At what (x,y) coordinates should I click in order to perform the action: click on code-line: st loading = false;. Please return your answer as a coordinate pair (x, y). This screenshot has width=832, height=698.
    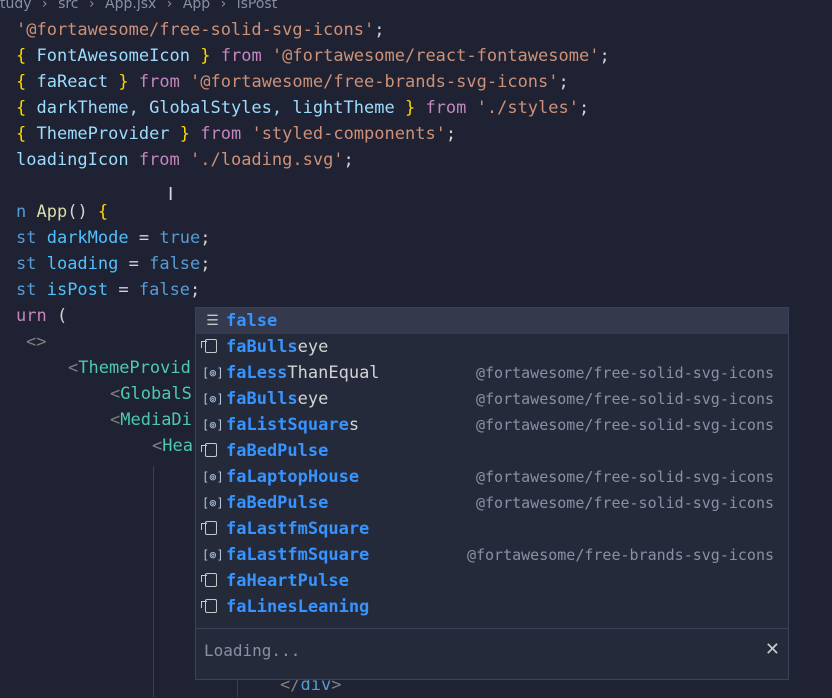
    Looking at the image, I should click on (113, 264).